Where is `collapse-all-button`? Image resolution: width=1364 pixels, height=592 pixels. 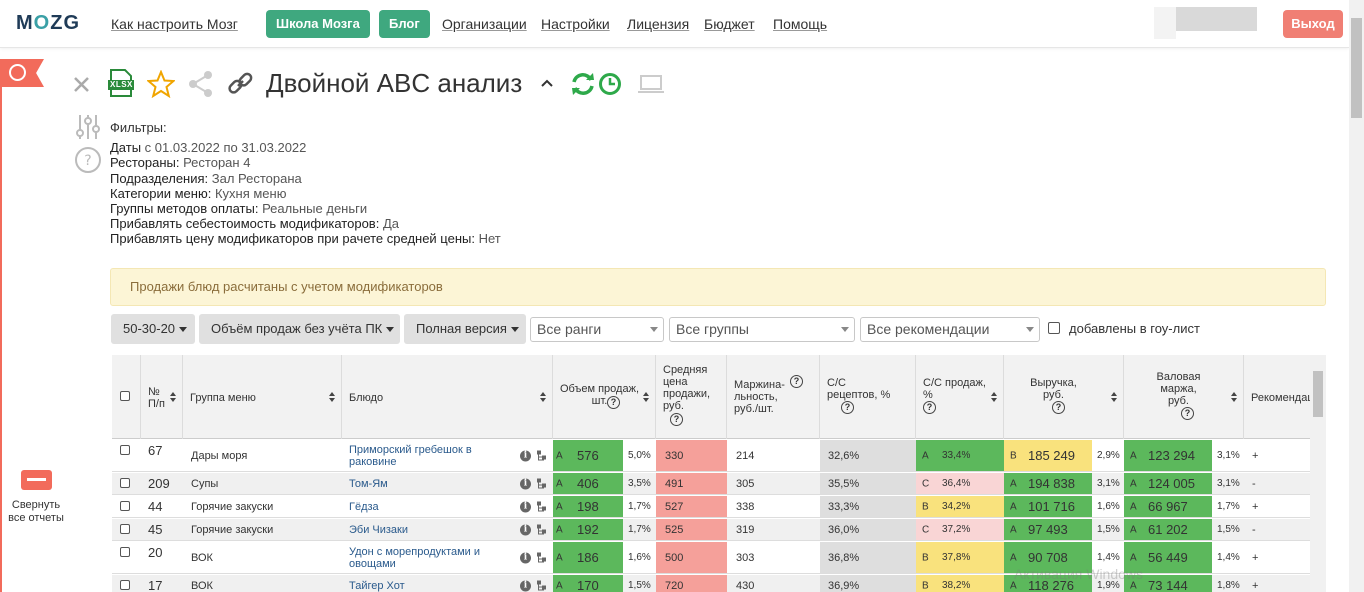
collapse-all-button is located at coordinates (36, 480).